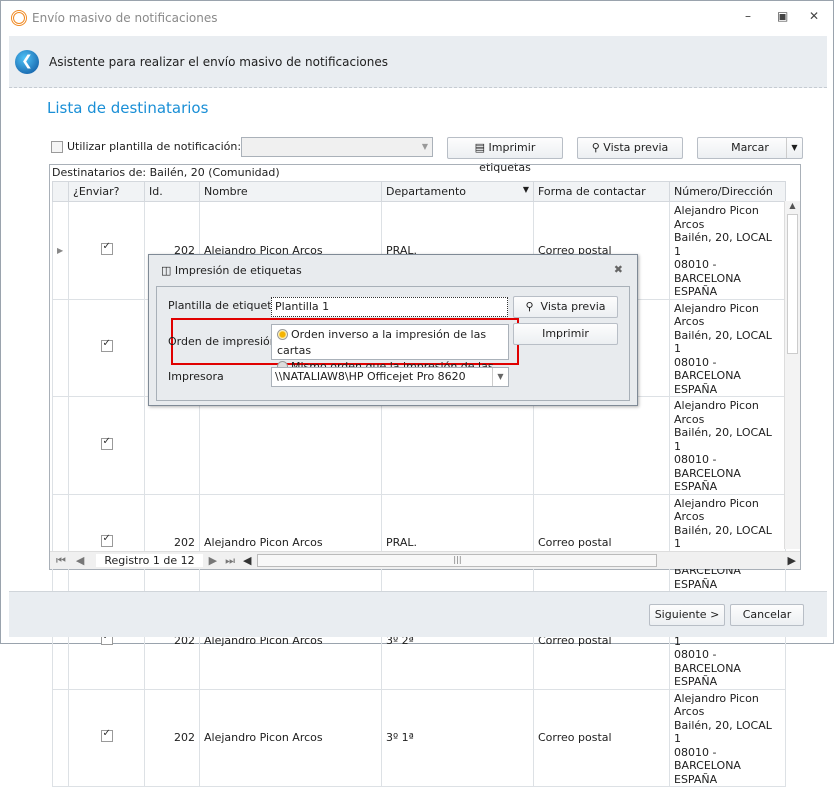 The image size is (834, 787). I want to click on scroll-left-icon: ◀, so click(247, 560).